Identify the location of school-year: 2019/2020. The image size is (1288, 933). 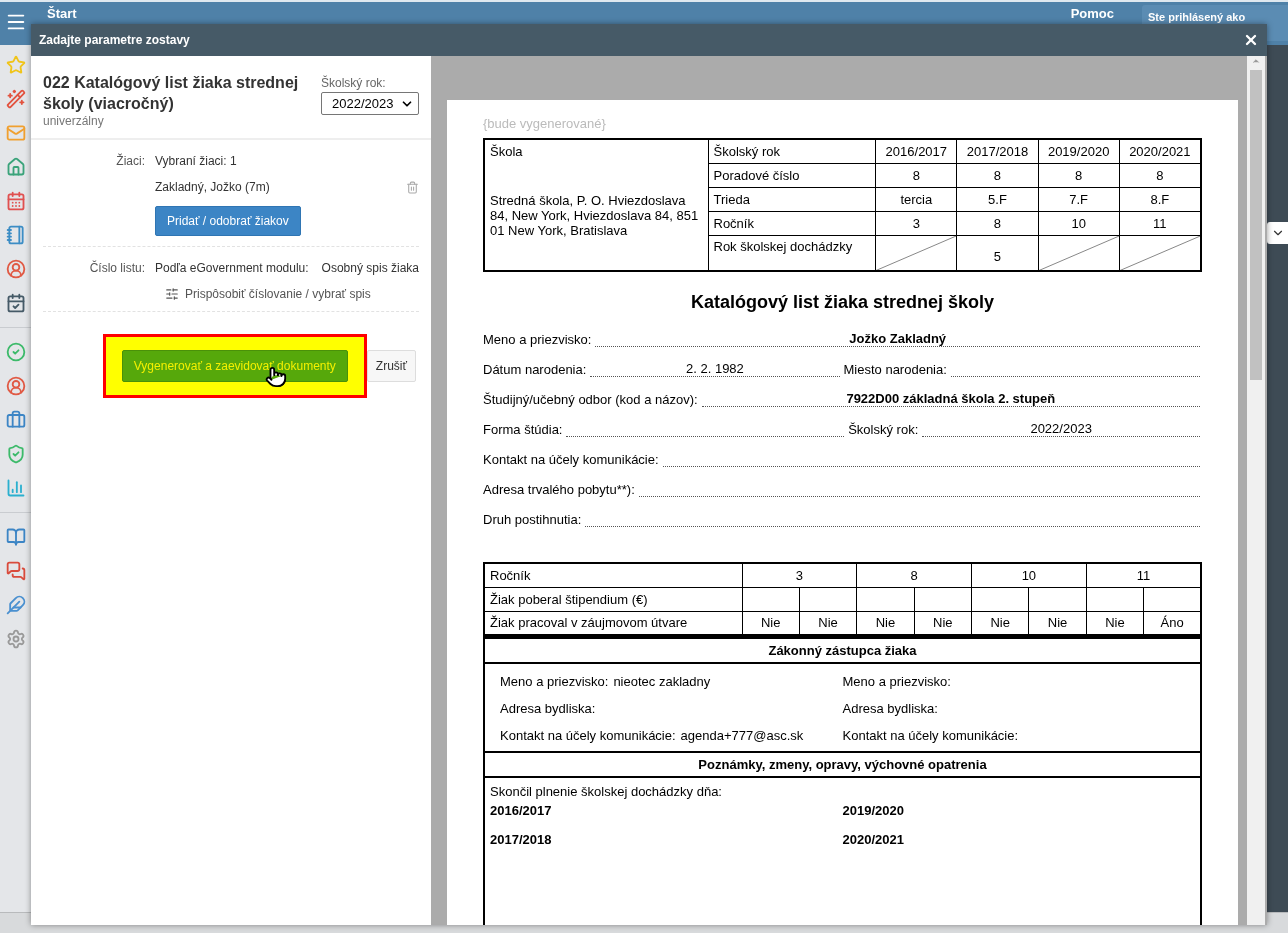
(873, 810).